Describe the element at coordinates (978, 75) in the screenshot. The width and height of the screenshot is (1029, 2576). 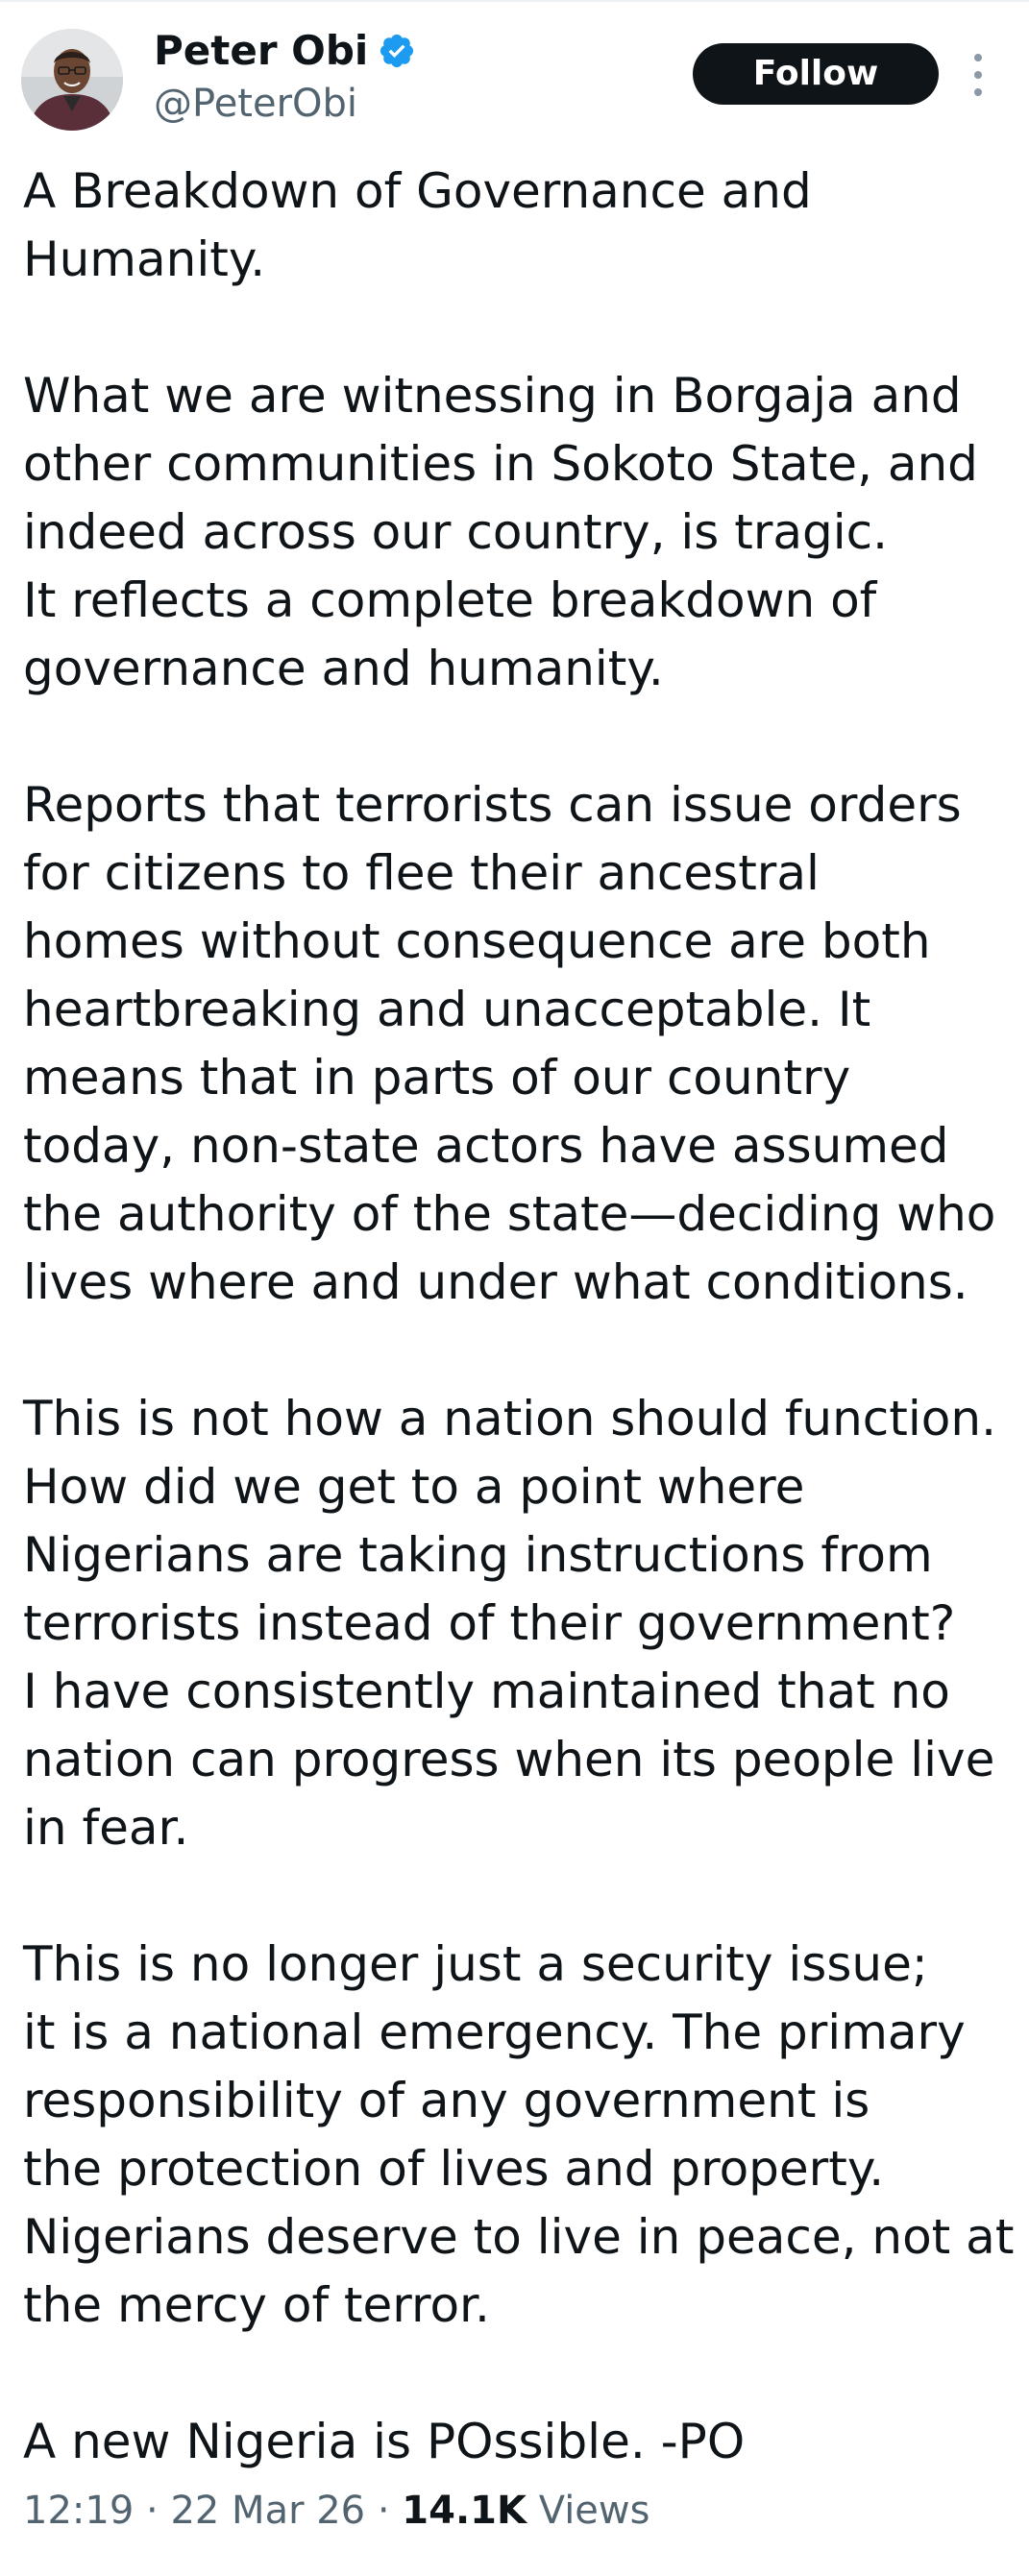
I see `more-vertical-icon` at that location.